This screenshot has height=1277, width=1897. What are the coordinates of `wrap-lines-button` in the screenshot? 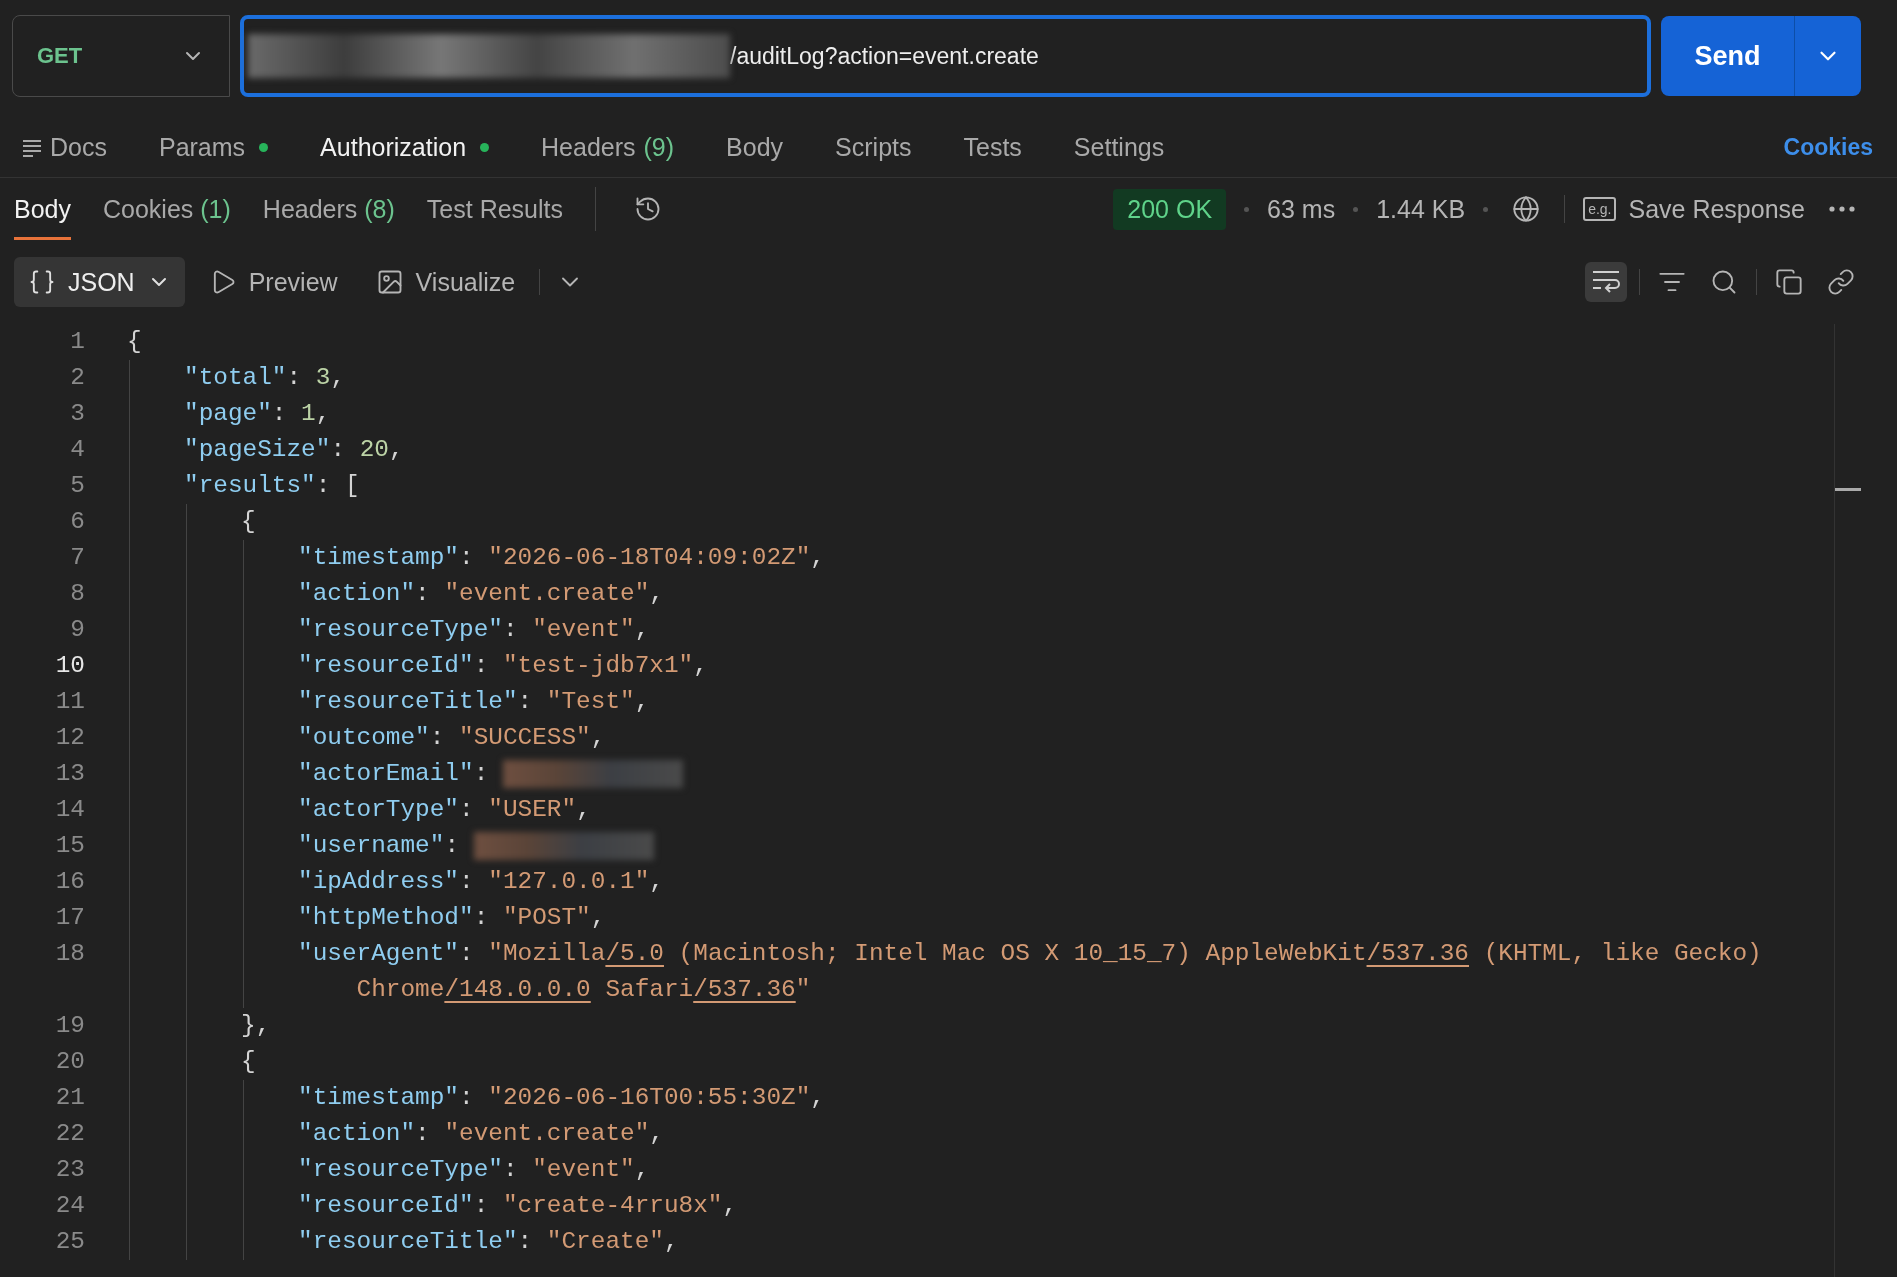 It's located at (1606, 282).